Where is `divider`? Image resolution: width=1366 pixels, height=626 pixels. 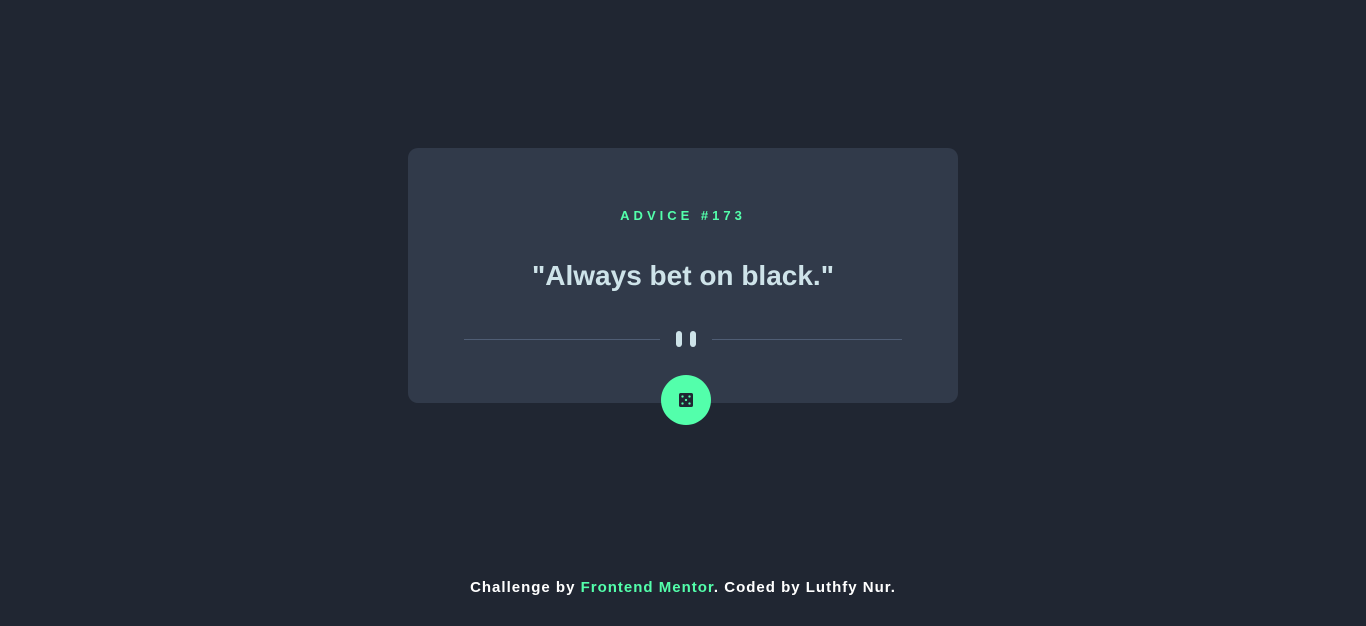 divider is located at coordinates (683, 339).